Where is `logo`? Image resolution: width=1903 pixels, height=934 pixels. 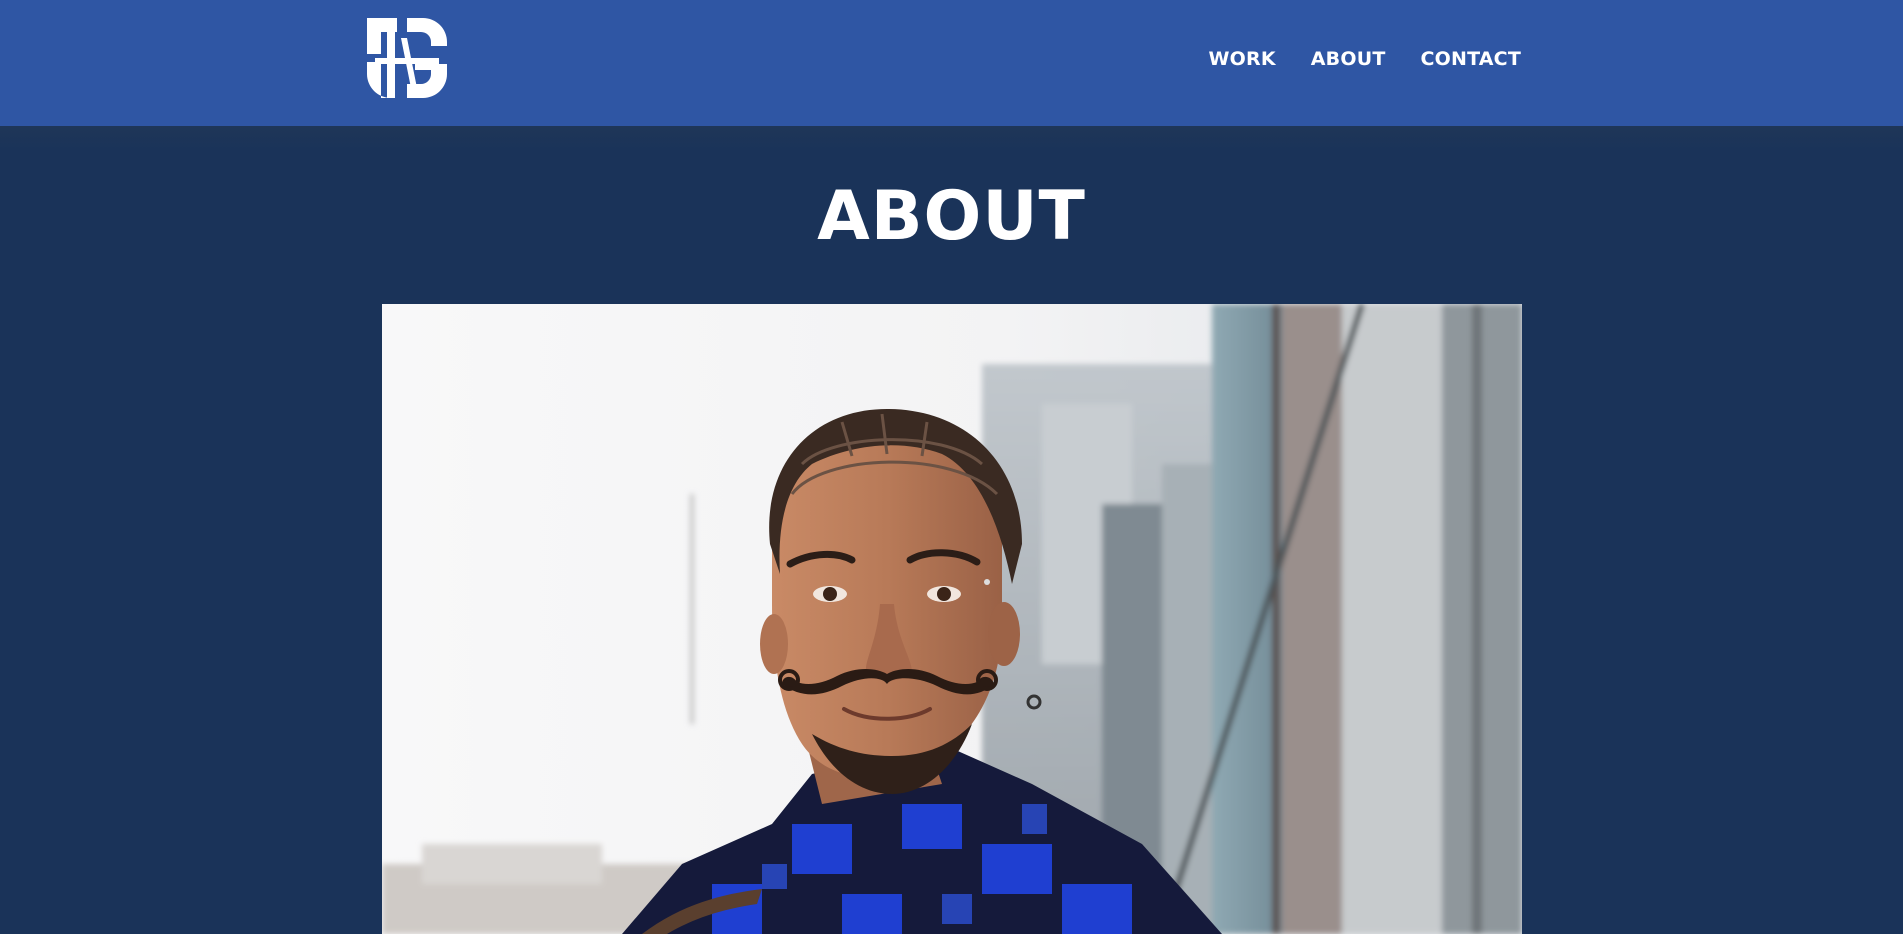 logo is located at coordinates (407, 58).